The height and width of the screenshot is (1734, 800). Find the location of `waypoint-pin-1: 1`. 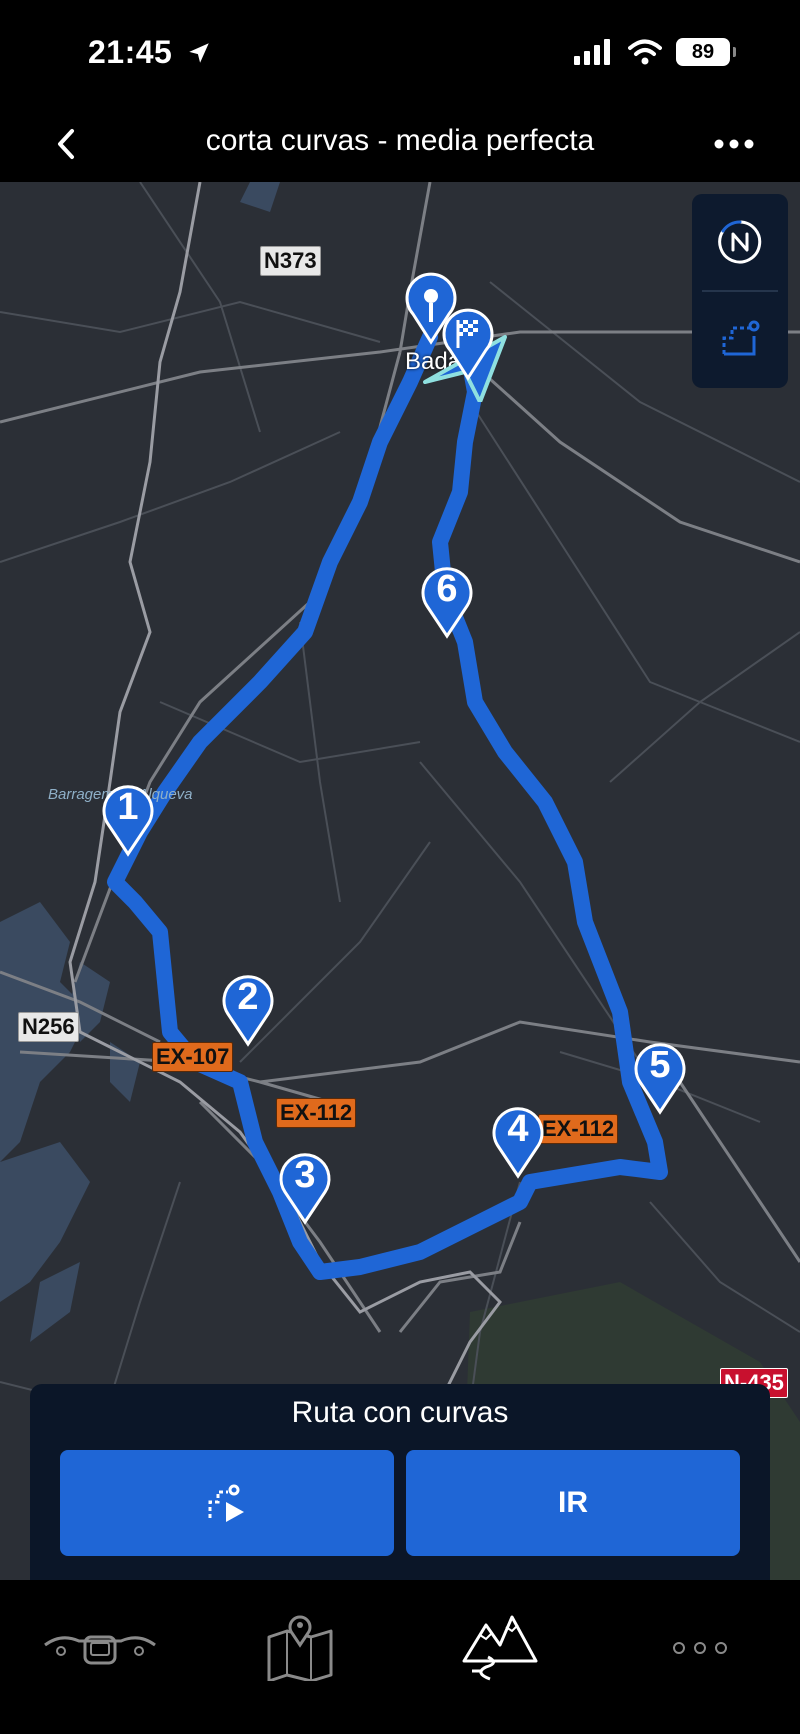

waypoint-pin-1: 1 is located at coordinates (128, 820).